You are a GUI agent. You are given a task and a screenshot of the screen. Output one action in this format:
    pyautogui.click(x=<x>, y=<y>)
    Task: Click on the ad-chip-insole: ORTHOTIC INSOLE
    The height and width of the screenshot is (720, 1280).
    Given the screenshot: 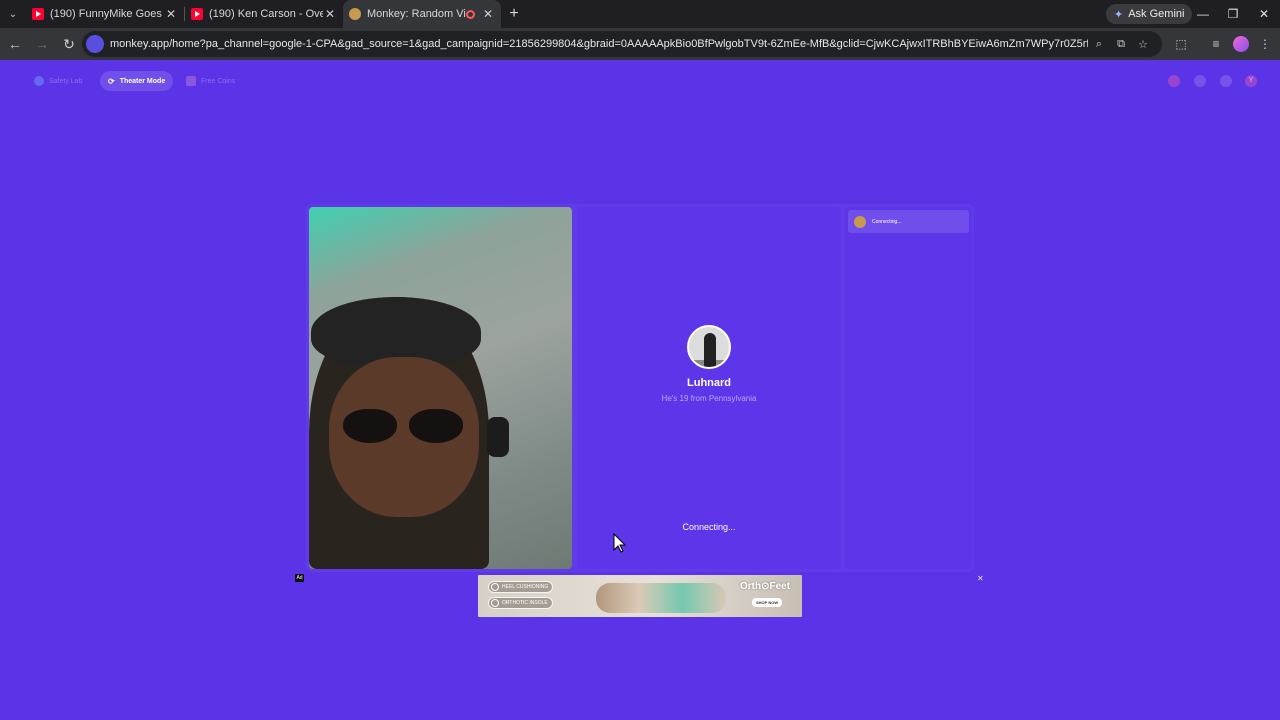 What is the action you would take?
    pyautogui.click(x=520, y=603)
    